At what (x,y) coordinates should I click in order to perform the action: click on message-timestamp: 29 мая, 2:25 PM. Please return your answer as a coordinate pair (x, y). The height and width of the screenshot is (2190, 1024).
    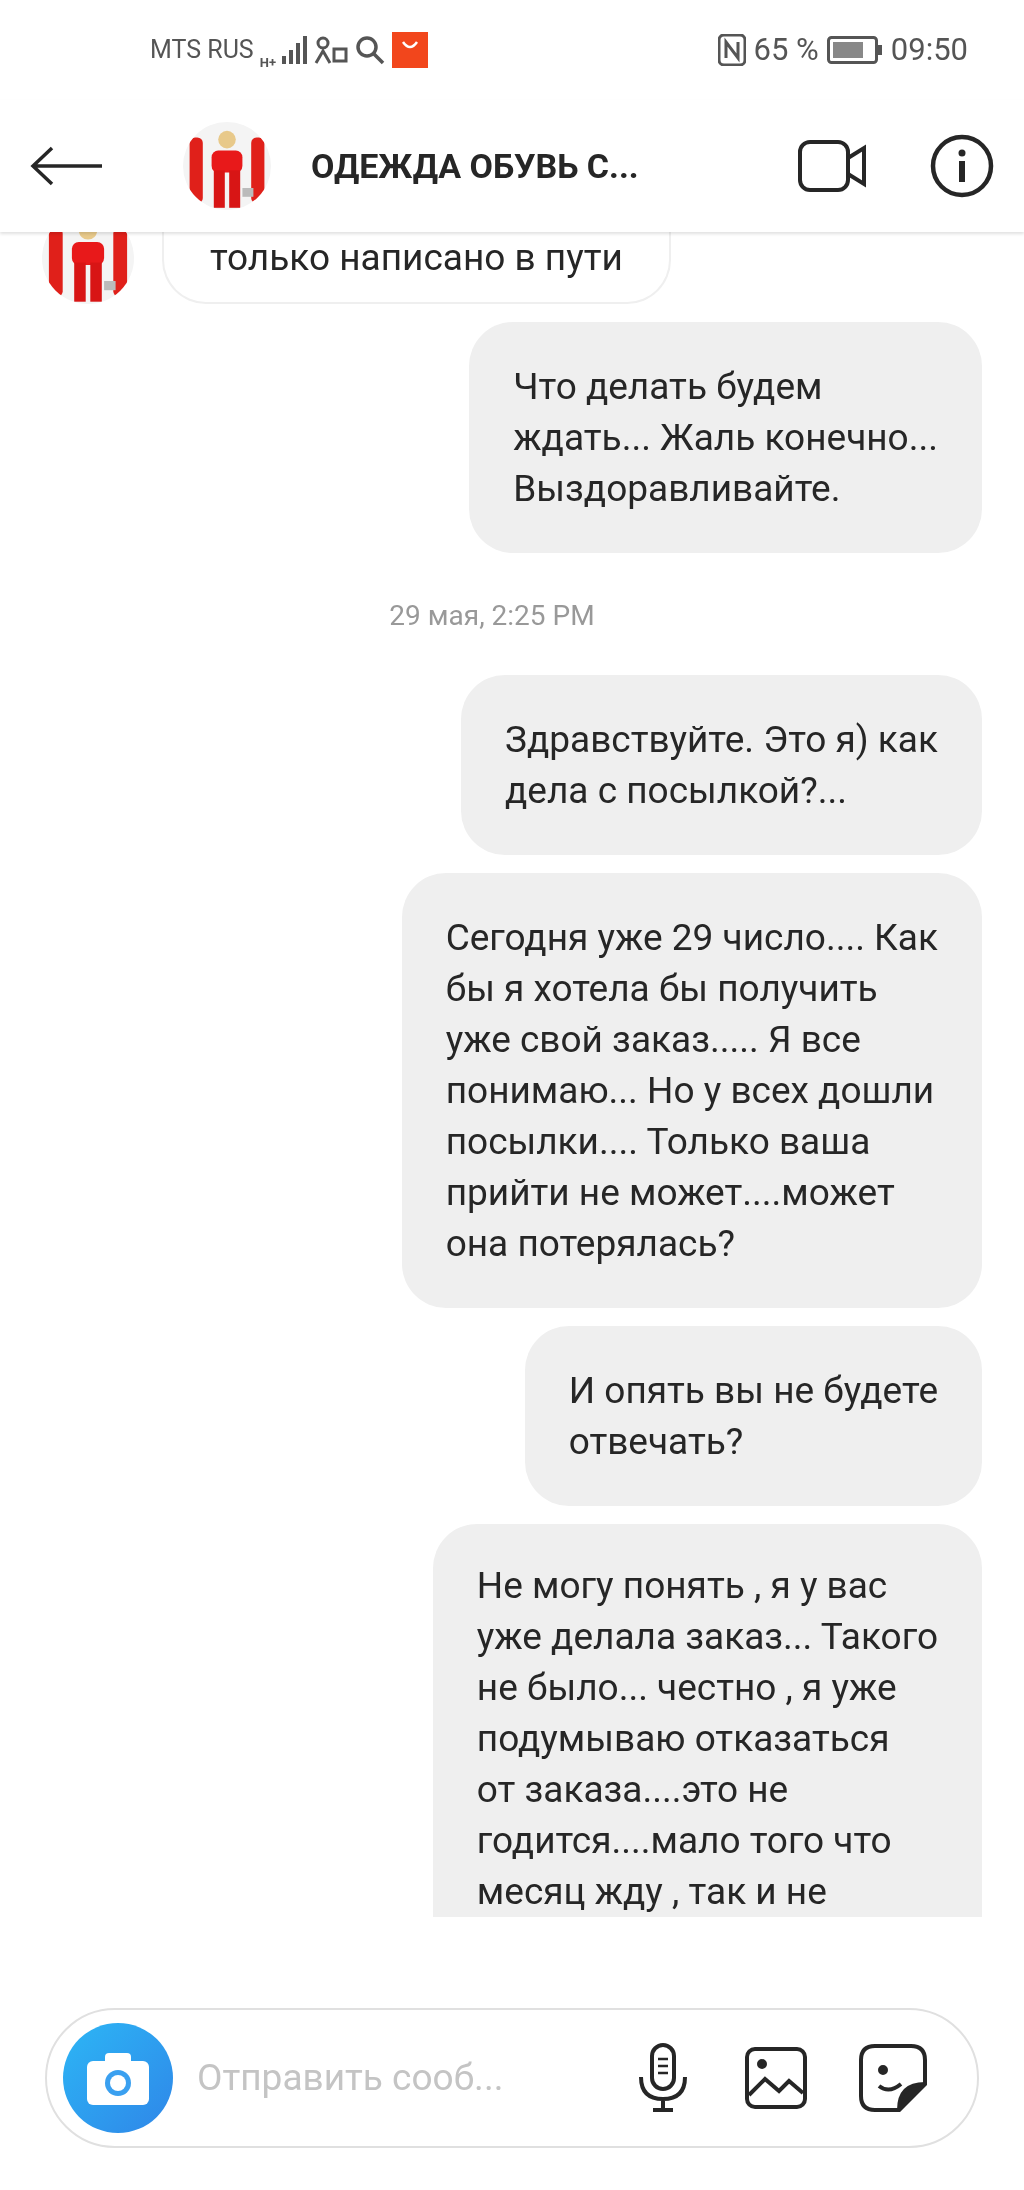
    Looking at the image, I should click on (492, 616).